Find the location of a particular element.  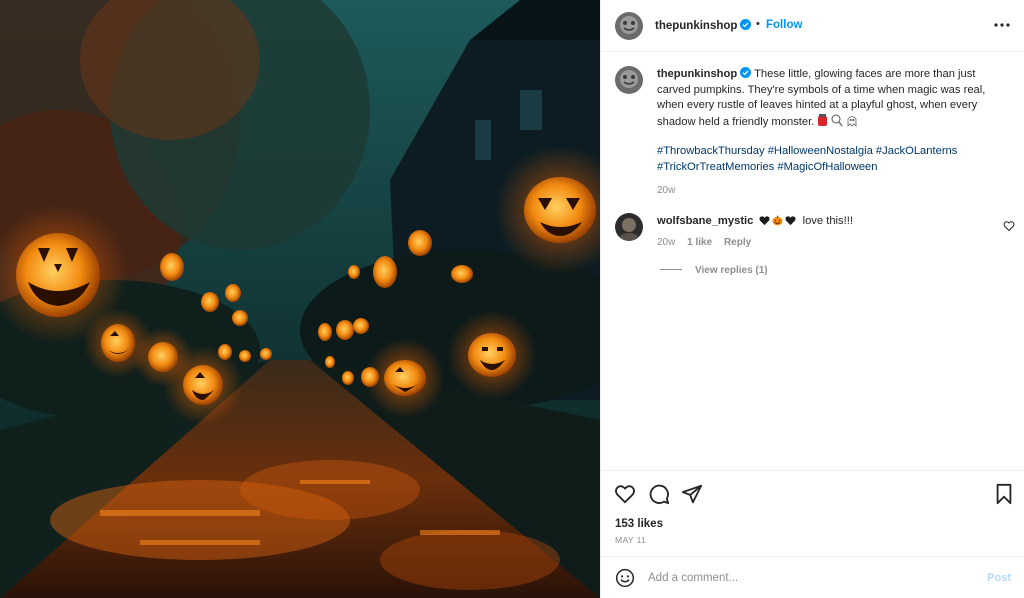

post-actions: 153 likes MAY 11 is located at coordinates (812, 512).